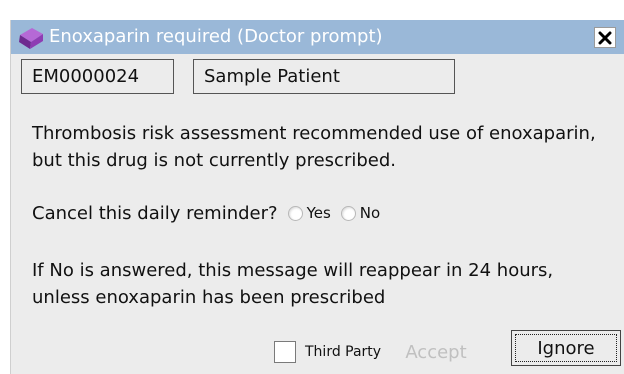 This screenshot has height=374, width=624. I want to click on reappear-note-line-2: unless enoxaparin has been prescribed, so click(209, 297).